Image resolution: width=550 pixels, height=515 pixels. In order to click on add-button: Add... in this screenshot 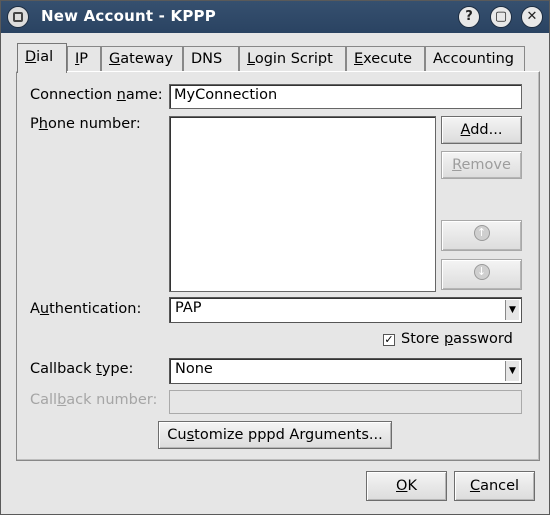, I will do `click(481, 130)`.